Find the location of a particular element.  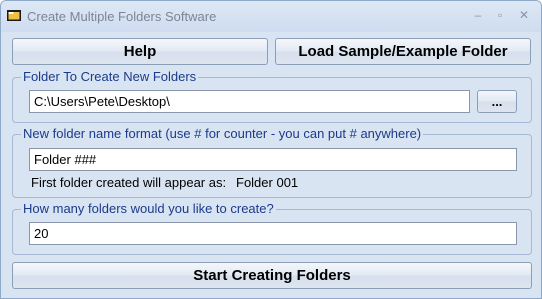

maximize-icon: ▫ is located at coordinates (500, 15).